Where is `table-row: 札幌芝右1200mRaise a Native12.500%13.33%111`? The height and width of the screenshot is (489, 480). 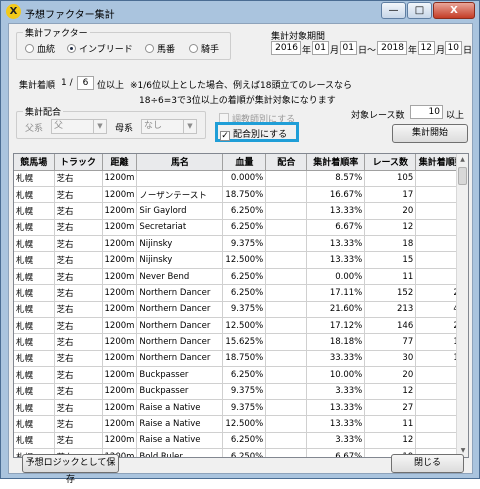
table-row: 札幌芝右1200mRaise a Native12.500%13.33%111 is located at coordinates (241, 424).